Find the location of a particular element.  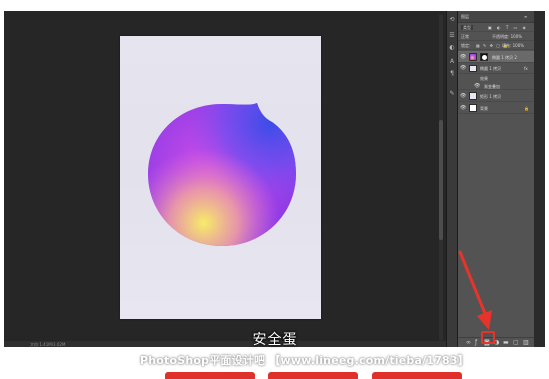

trash-icon: ▥ is located at coordinates (526, 343).